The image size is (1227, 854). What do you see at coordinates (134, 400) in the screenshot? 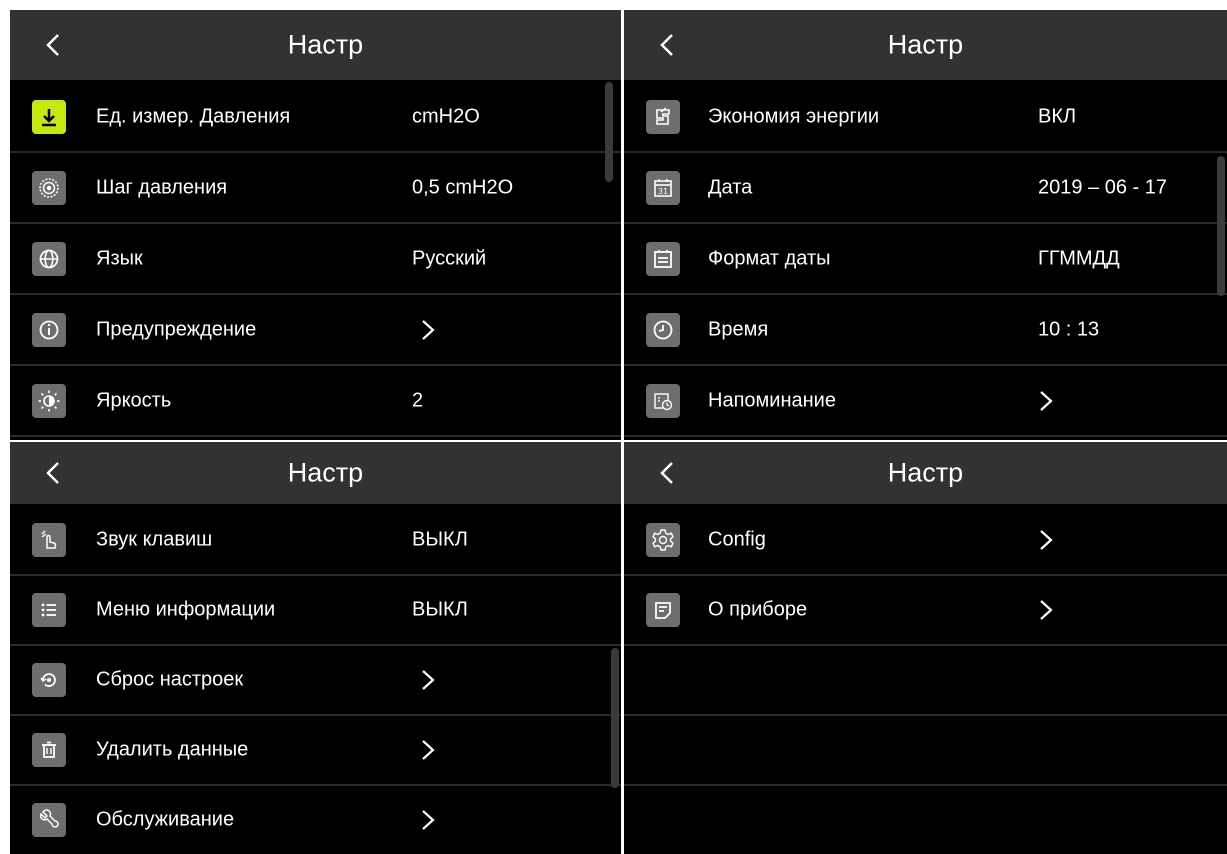
I see `row-label: Яркость` at bounding box center [134, 400].